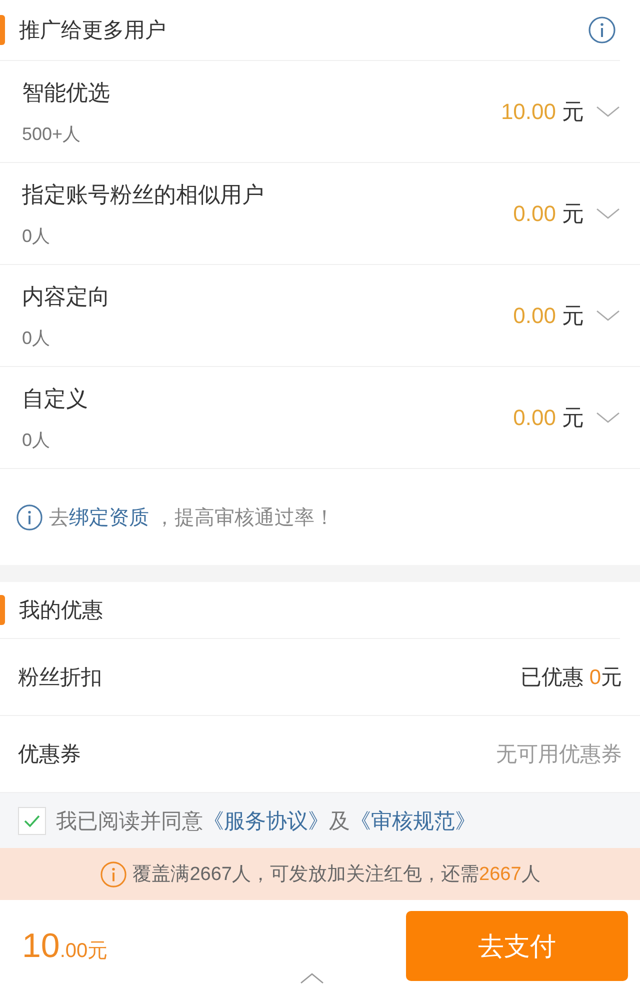 The image size is (640, 989). I want to click on agreement-text: 我已阅读并同意《服务协议》及《审核规范》, so click(266, 821).